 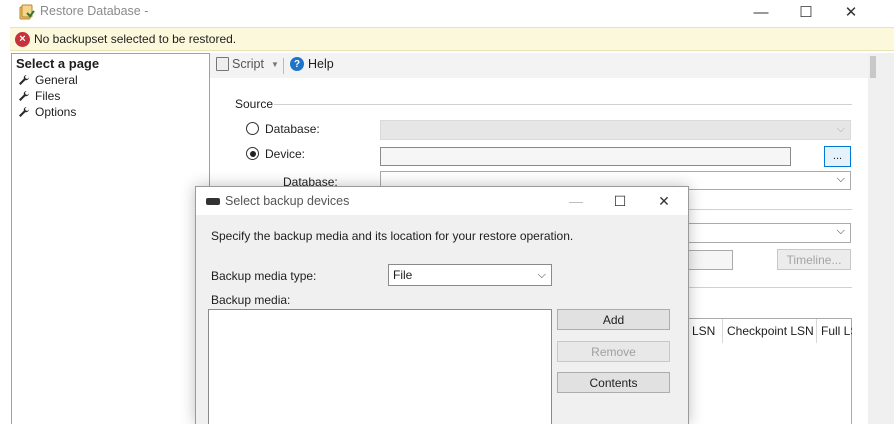 I want to click on column-header-full-lsn: Full LS, so click(x=834, y=331).